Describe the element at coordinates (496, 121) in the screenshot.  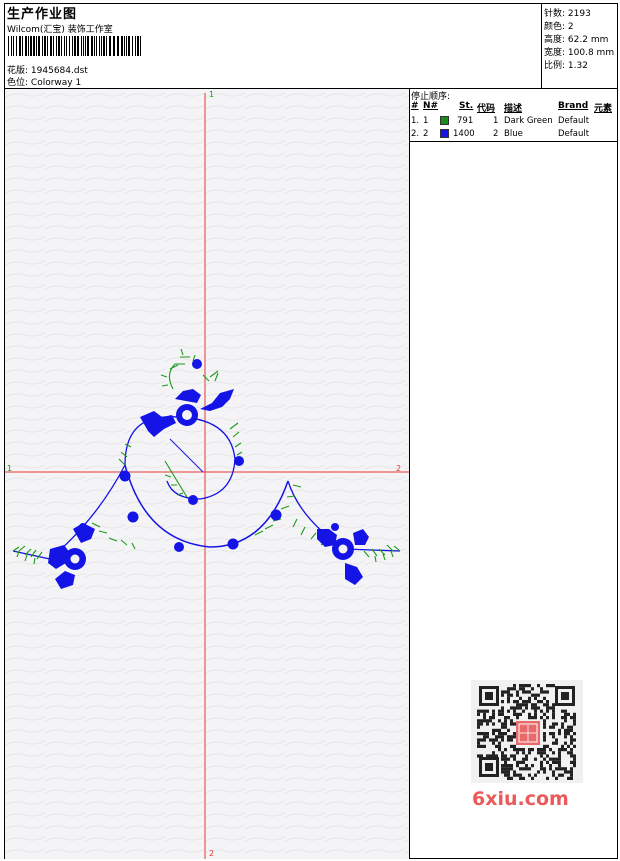
I see `row1-code: 1` at that location.